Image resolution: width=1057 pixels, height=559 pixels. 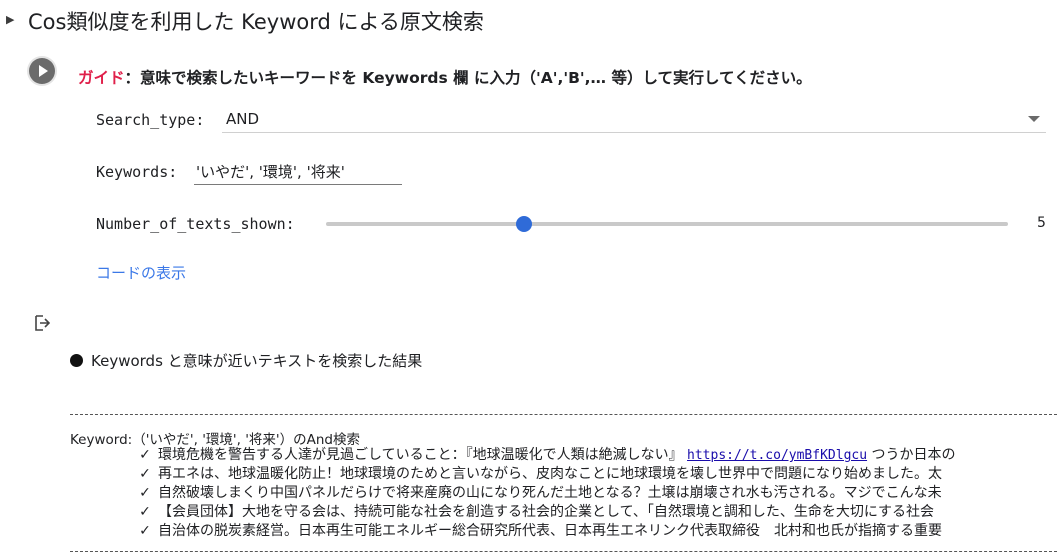 What do you see at coordinates (76, 360) in the screenshot?
I see `bullet-icon` at bounding box center [76, 360].